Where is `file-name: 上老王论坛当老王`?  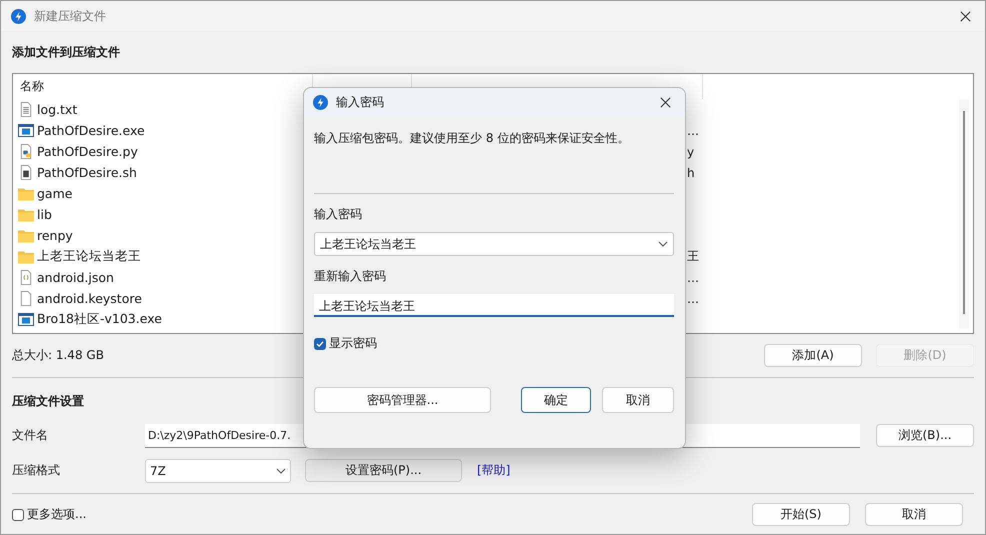
file-name: 上老王论坛当老王 is located at coordinates (89, 256).